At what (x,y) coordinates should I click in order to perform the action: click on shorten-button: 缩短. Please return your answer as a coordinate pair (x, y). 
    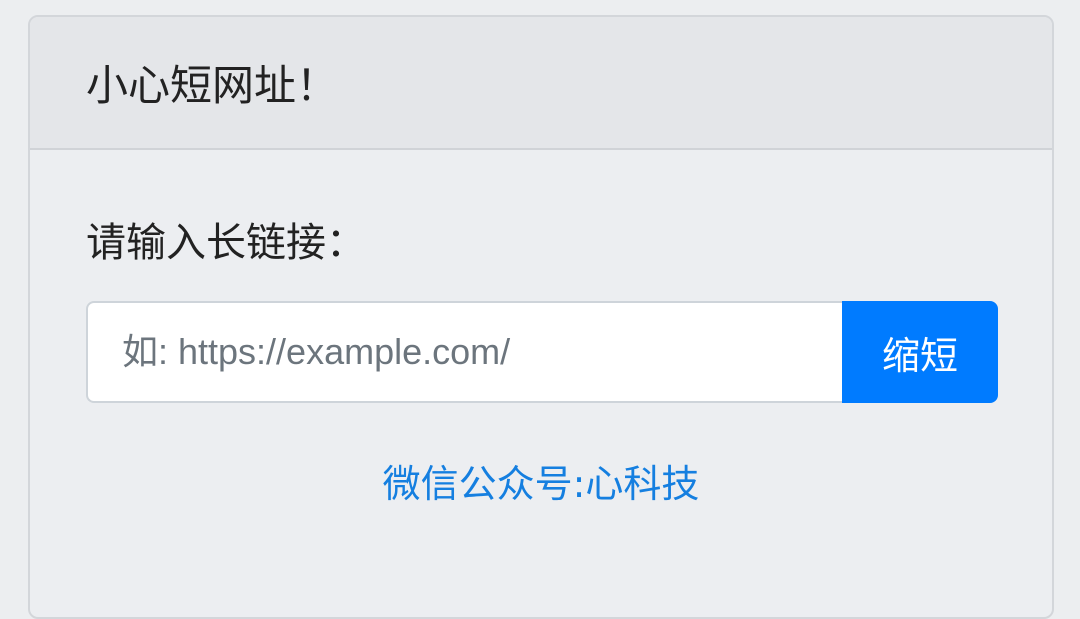
    Looking at the image, I should click on (920, 352).